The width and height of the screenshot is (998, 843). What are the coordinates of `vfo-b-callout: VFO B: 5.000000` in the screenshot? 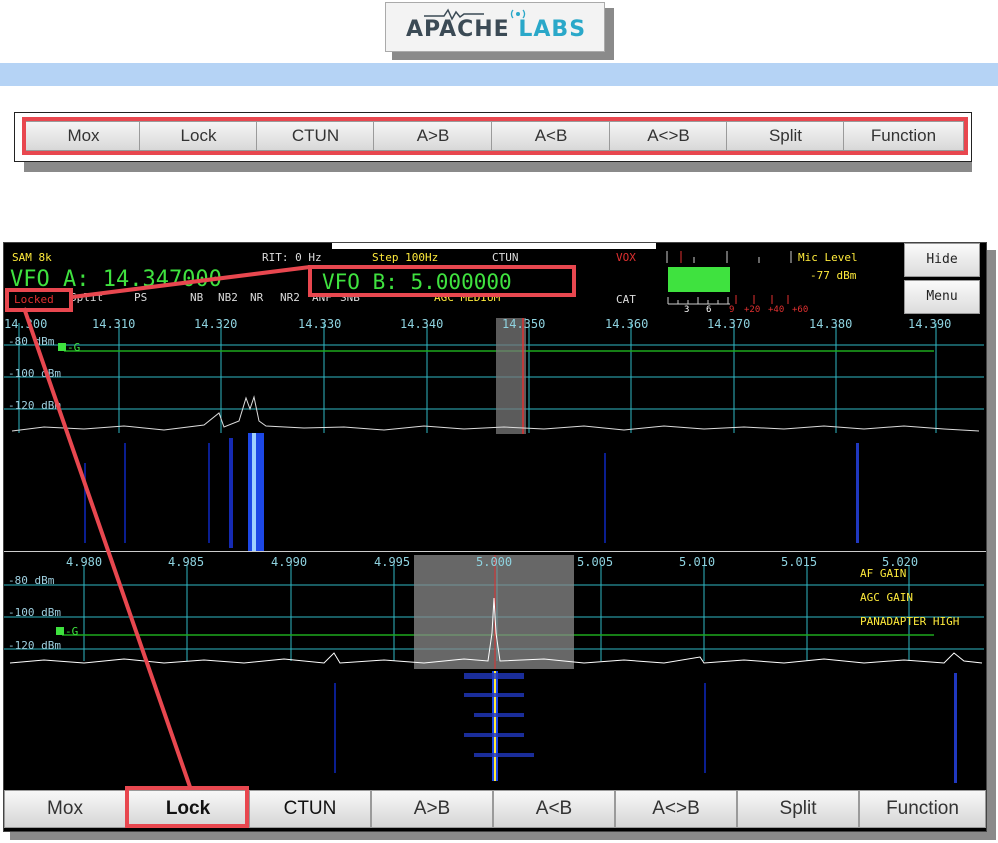 It's located at (442, 281).